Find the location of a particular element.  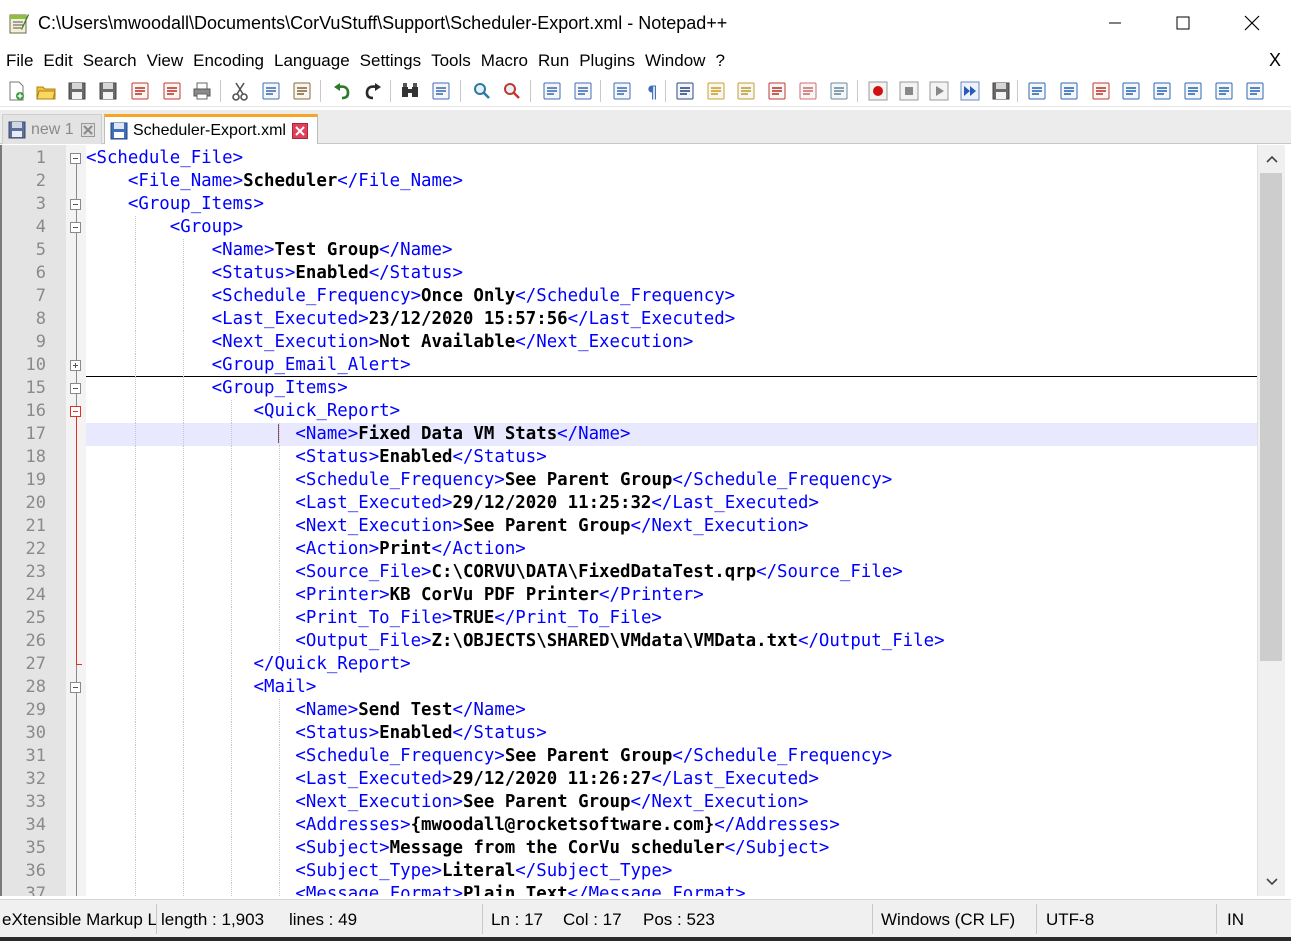

folder-workspace-icon is located at coordinates (808, 91).